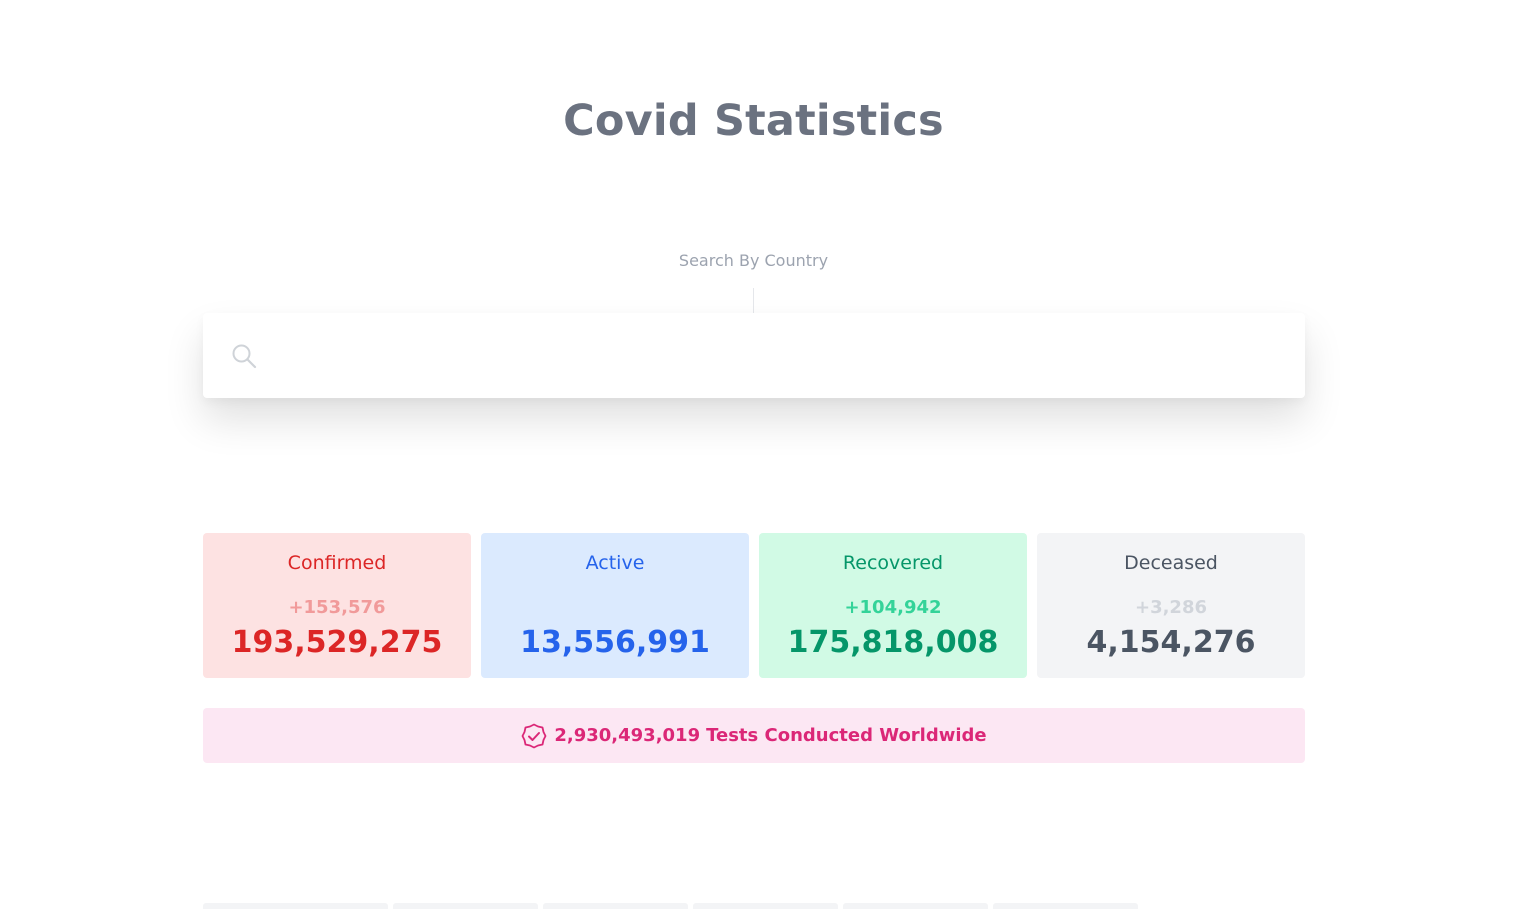 The height and width of the screenshot is (909, 1527). What do you see at coordinates (753, 121) in the screenshot?
I see `page-title: Covid Statistics` at bounding box center [753, 121].